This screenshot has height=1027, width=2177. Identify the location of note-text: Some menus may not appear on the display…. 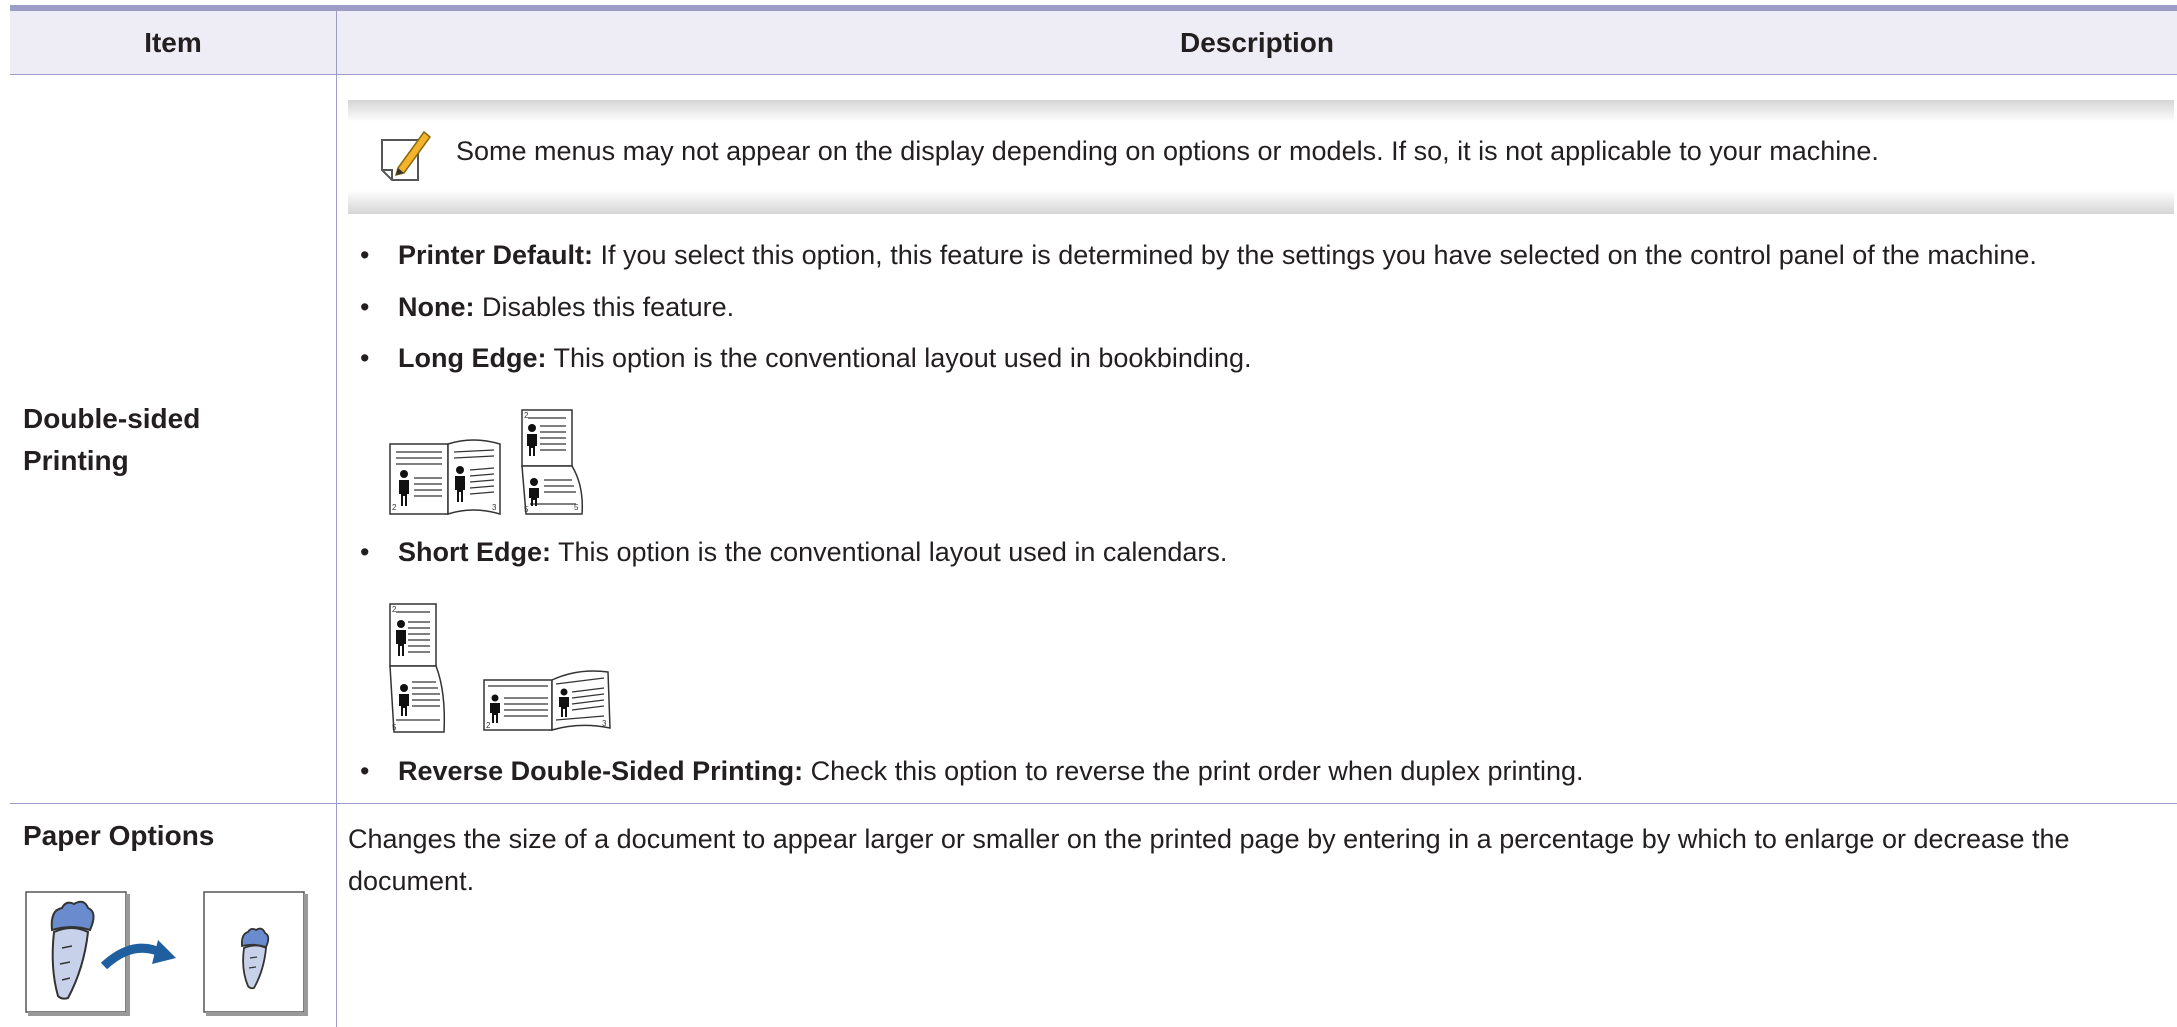
(1167, 151).